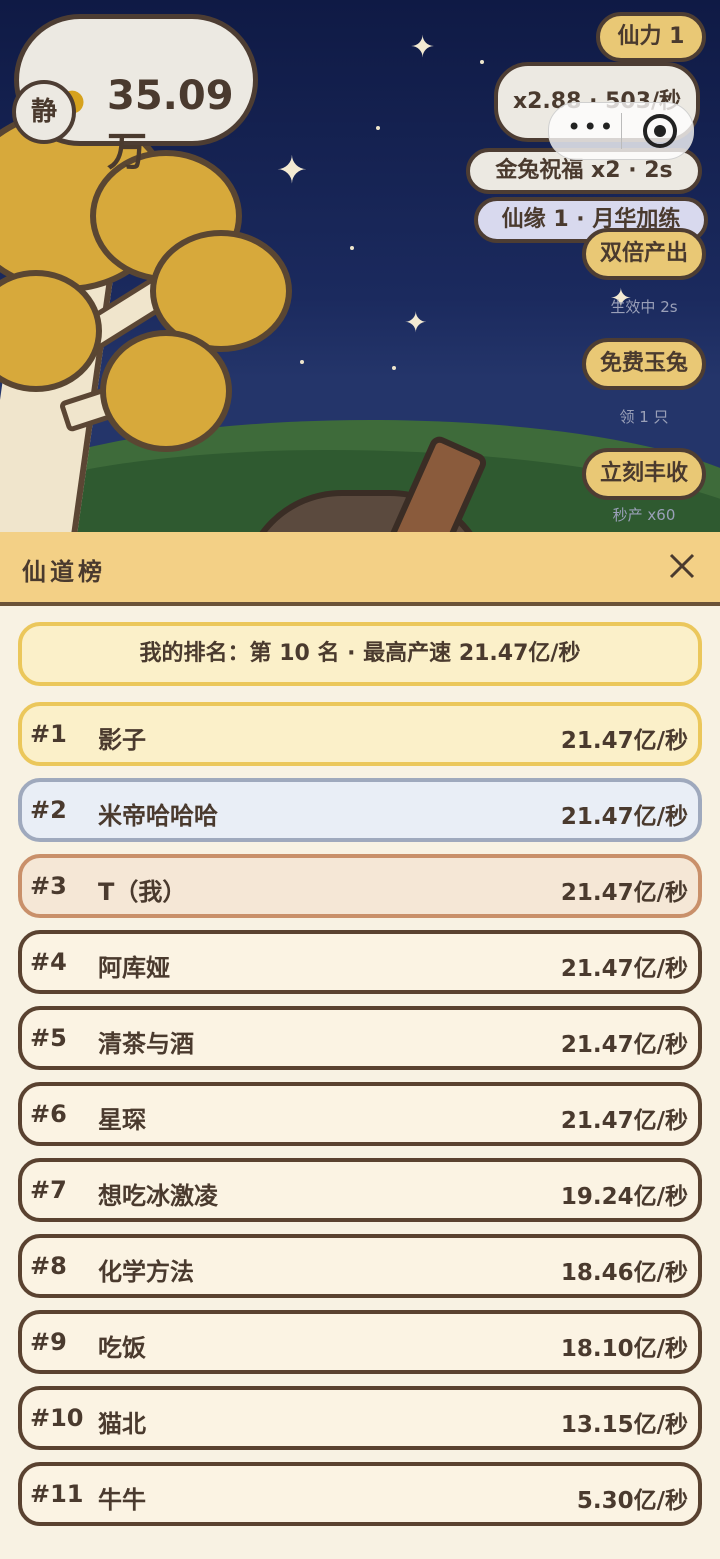 Image resolution: width=720 pixels, height=1559 pixels. What do you see at coordinates (360, 569) in the screenshot?
I see `leaderboard-header: 仙道榜` at bounding box center [360, 569].